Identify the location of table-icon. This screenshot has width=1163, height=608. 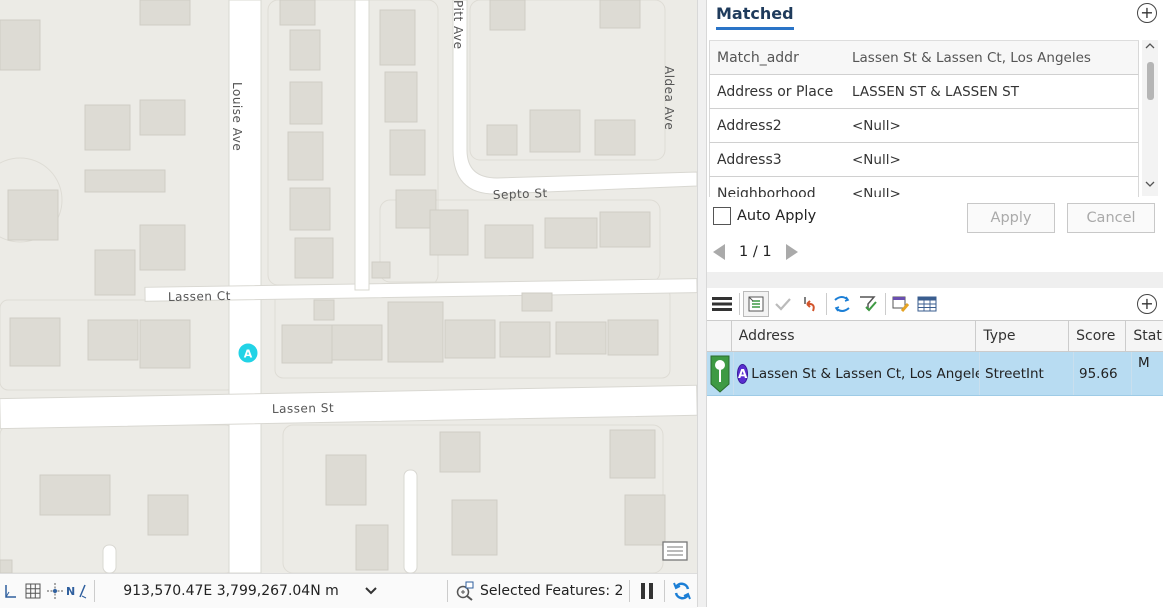
(927, 304).